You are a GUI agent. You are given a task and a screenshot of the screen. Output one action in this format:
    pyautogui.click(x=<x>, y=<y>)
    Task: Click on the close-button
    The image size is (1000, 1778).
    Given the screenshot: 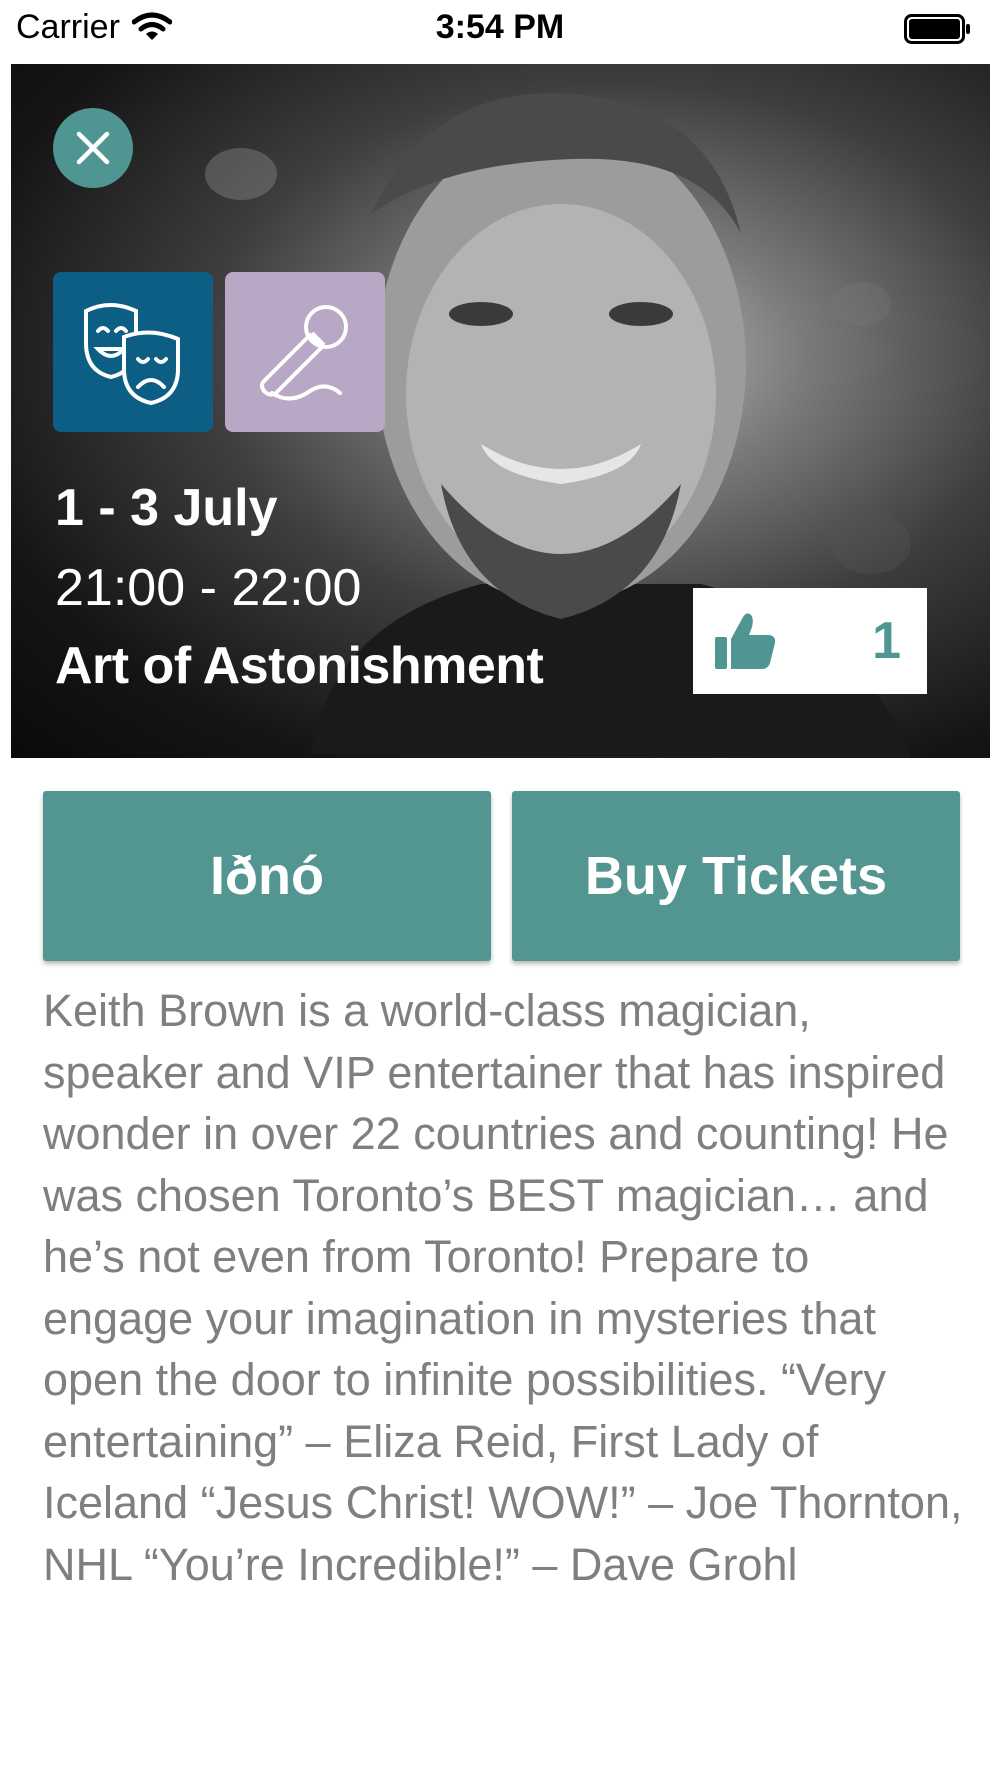 What is the action you would take?
    pyautogui.click(x=93, y=148)
    